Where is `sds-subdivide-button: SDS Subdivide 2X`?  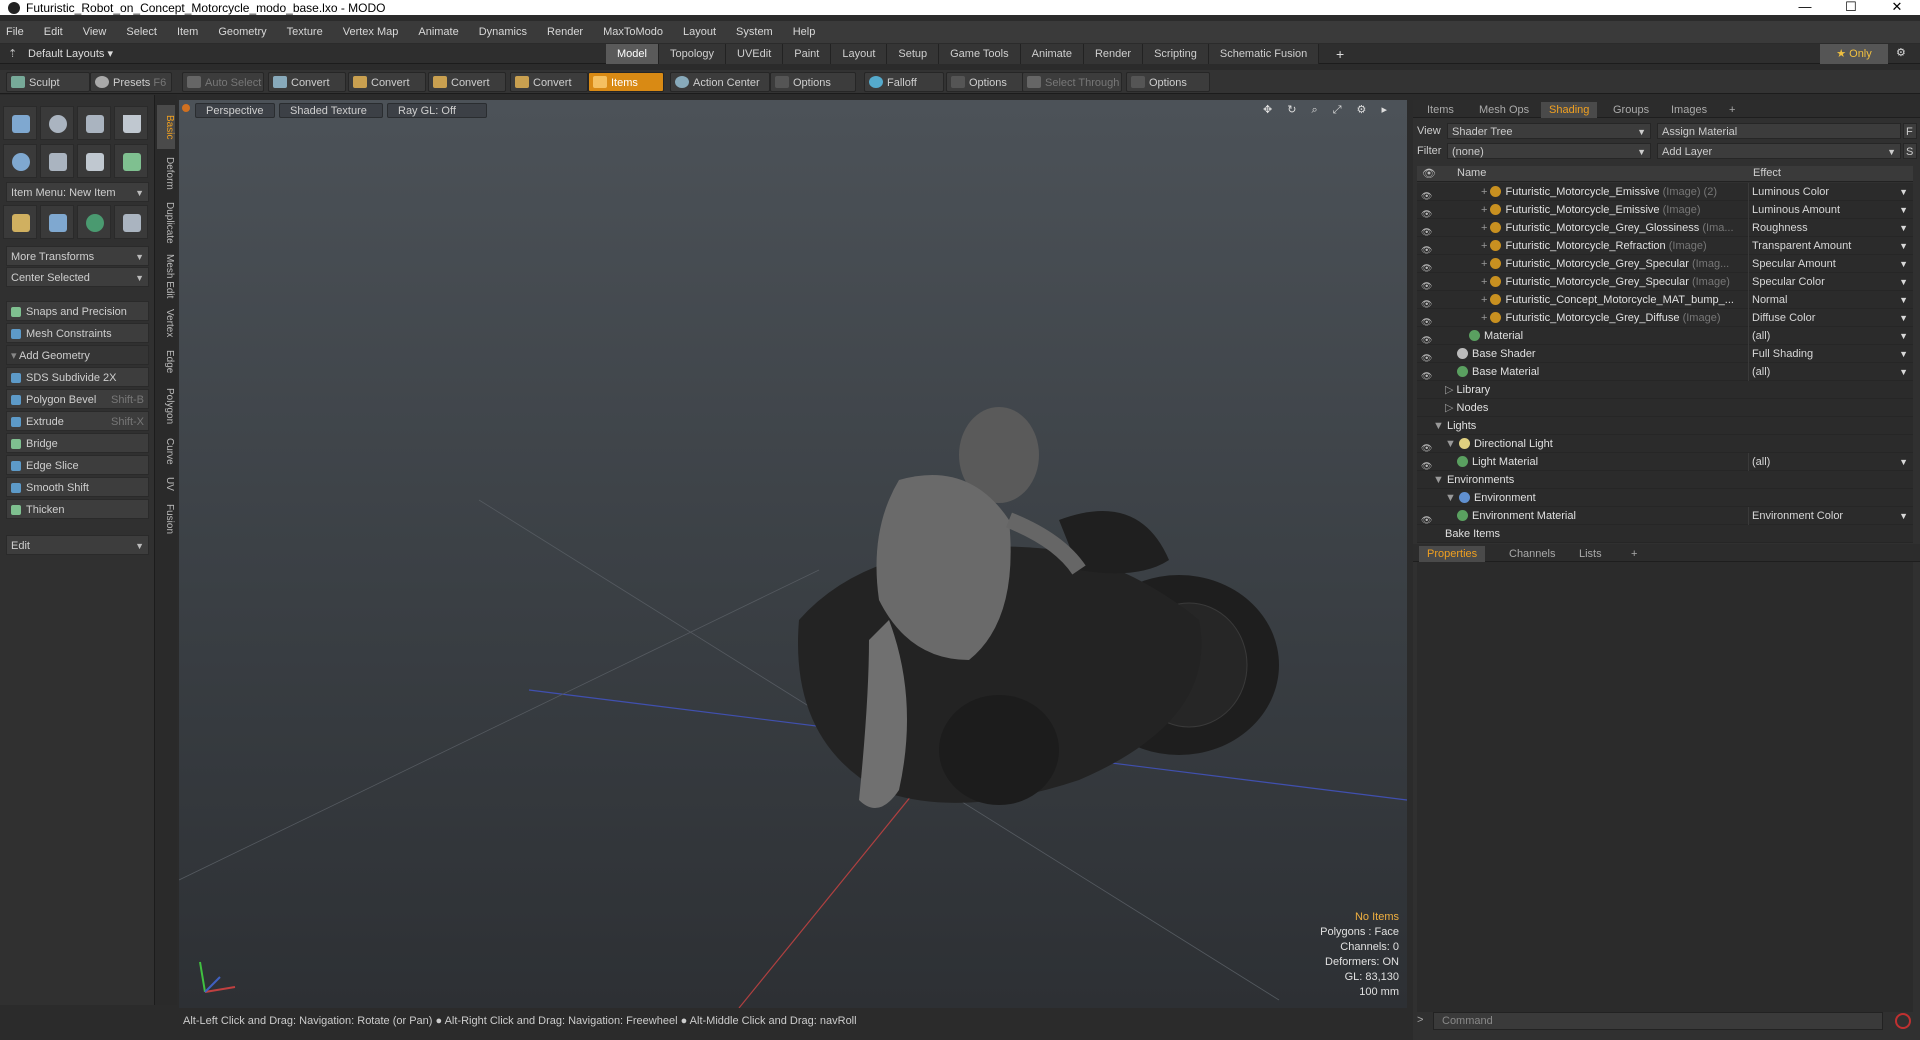
sds-subdivide-button: SDS Subdivide 2X is located at coordinates (77, 377).